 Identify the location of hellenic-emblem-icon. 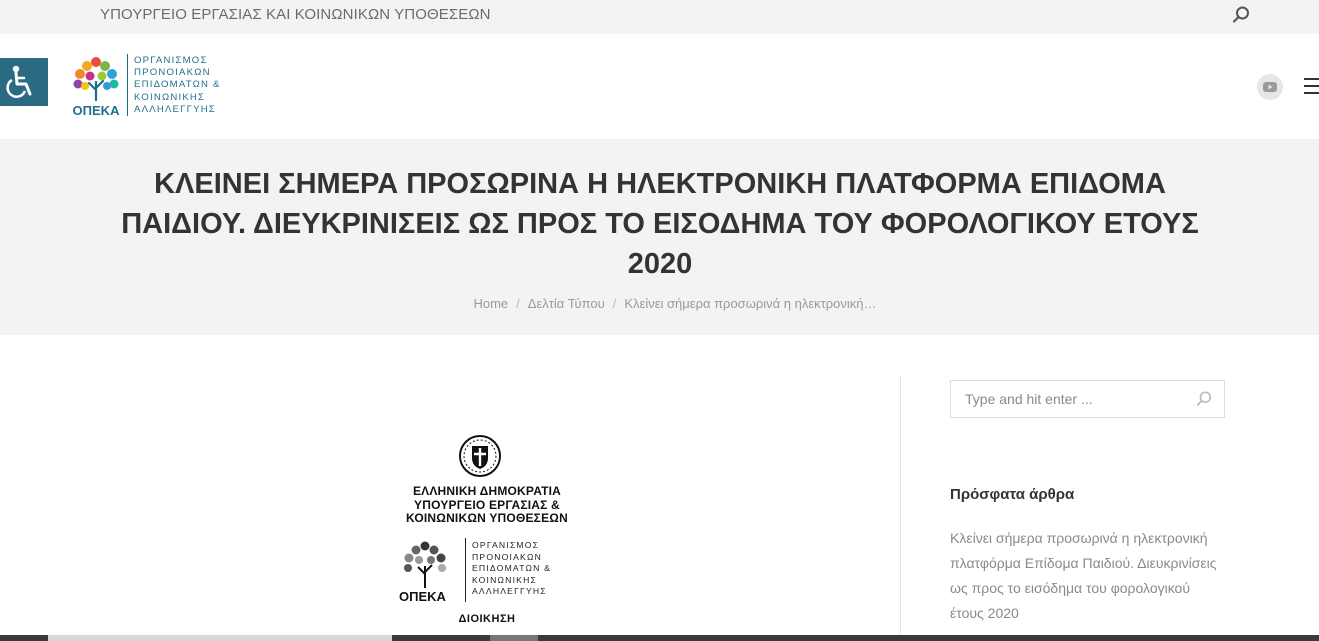
(480, 456).